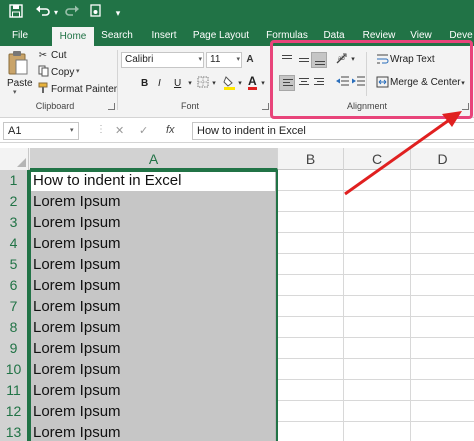 The image size is (474, 441). What do you see at coordinates (398, 156) in the screenshot?
I see `arrow-line` at bounding box center [398, 156].